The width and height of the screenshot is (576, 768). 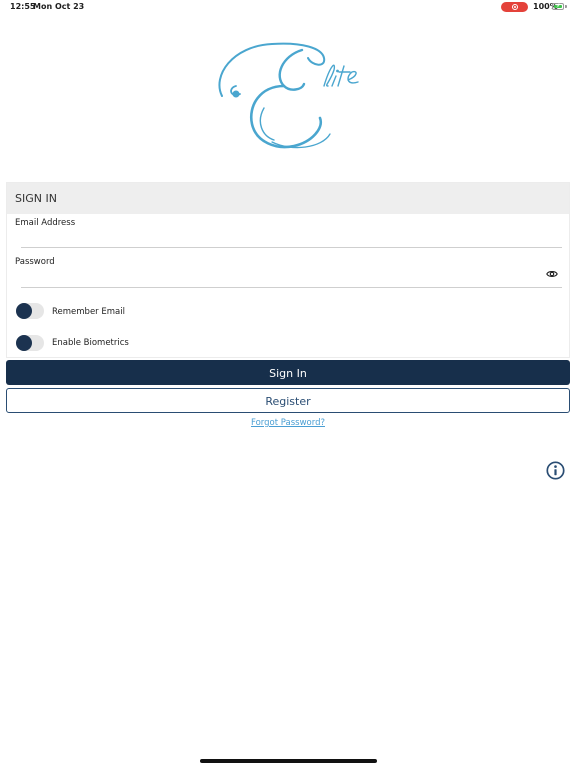 What do you see at coordinates (23, 6) in the screenshot?
I see `status-time: 12:55` at bounding box center [23, 6].